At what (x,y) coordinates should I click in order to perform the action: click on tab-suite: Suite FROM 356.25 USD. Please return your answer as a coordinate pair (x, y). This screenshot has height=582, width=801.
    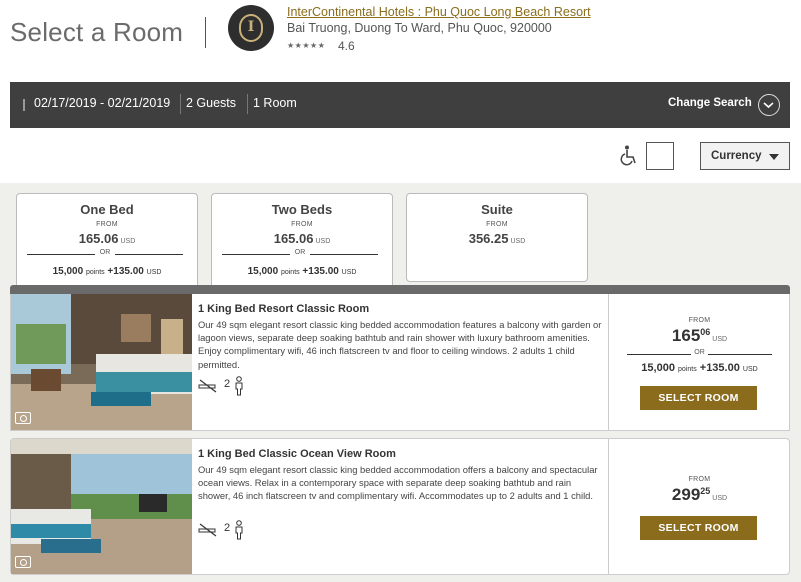
    Looking at the image, I should click on (497, 237).